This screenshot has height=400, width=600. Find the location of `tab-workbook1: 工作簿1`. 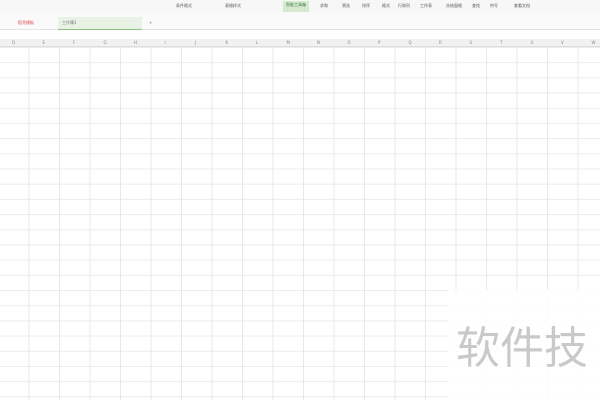

tab-workbook1: 工作簿1 is located at coordinates (100, 23).